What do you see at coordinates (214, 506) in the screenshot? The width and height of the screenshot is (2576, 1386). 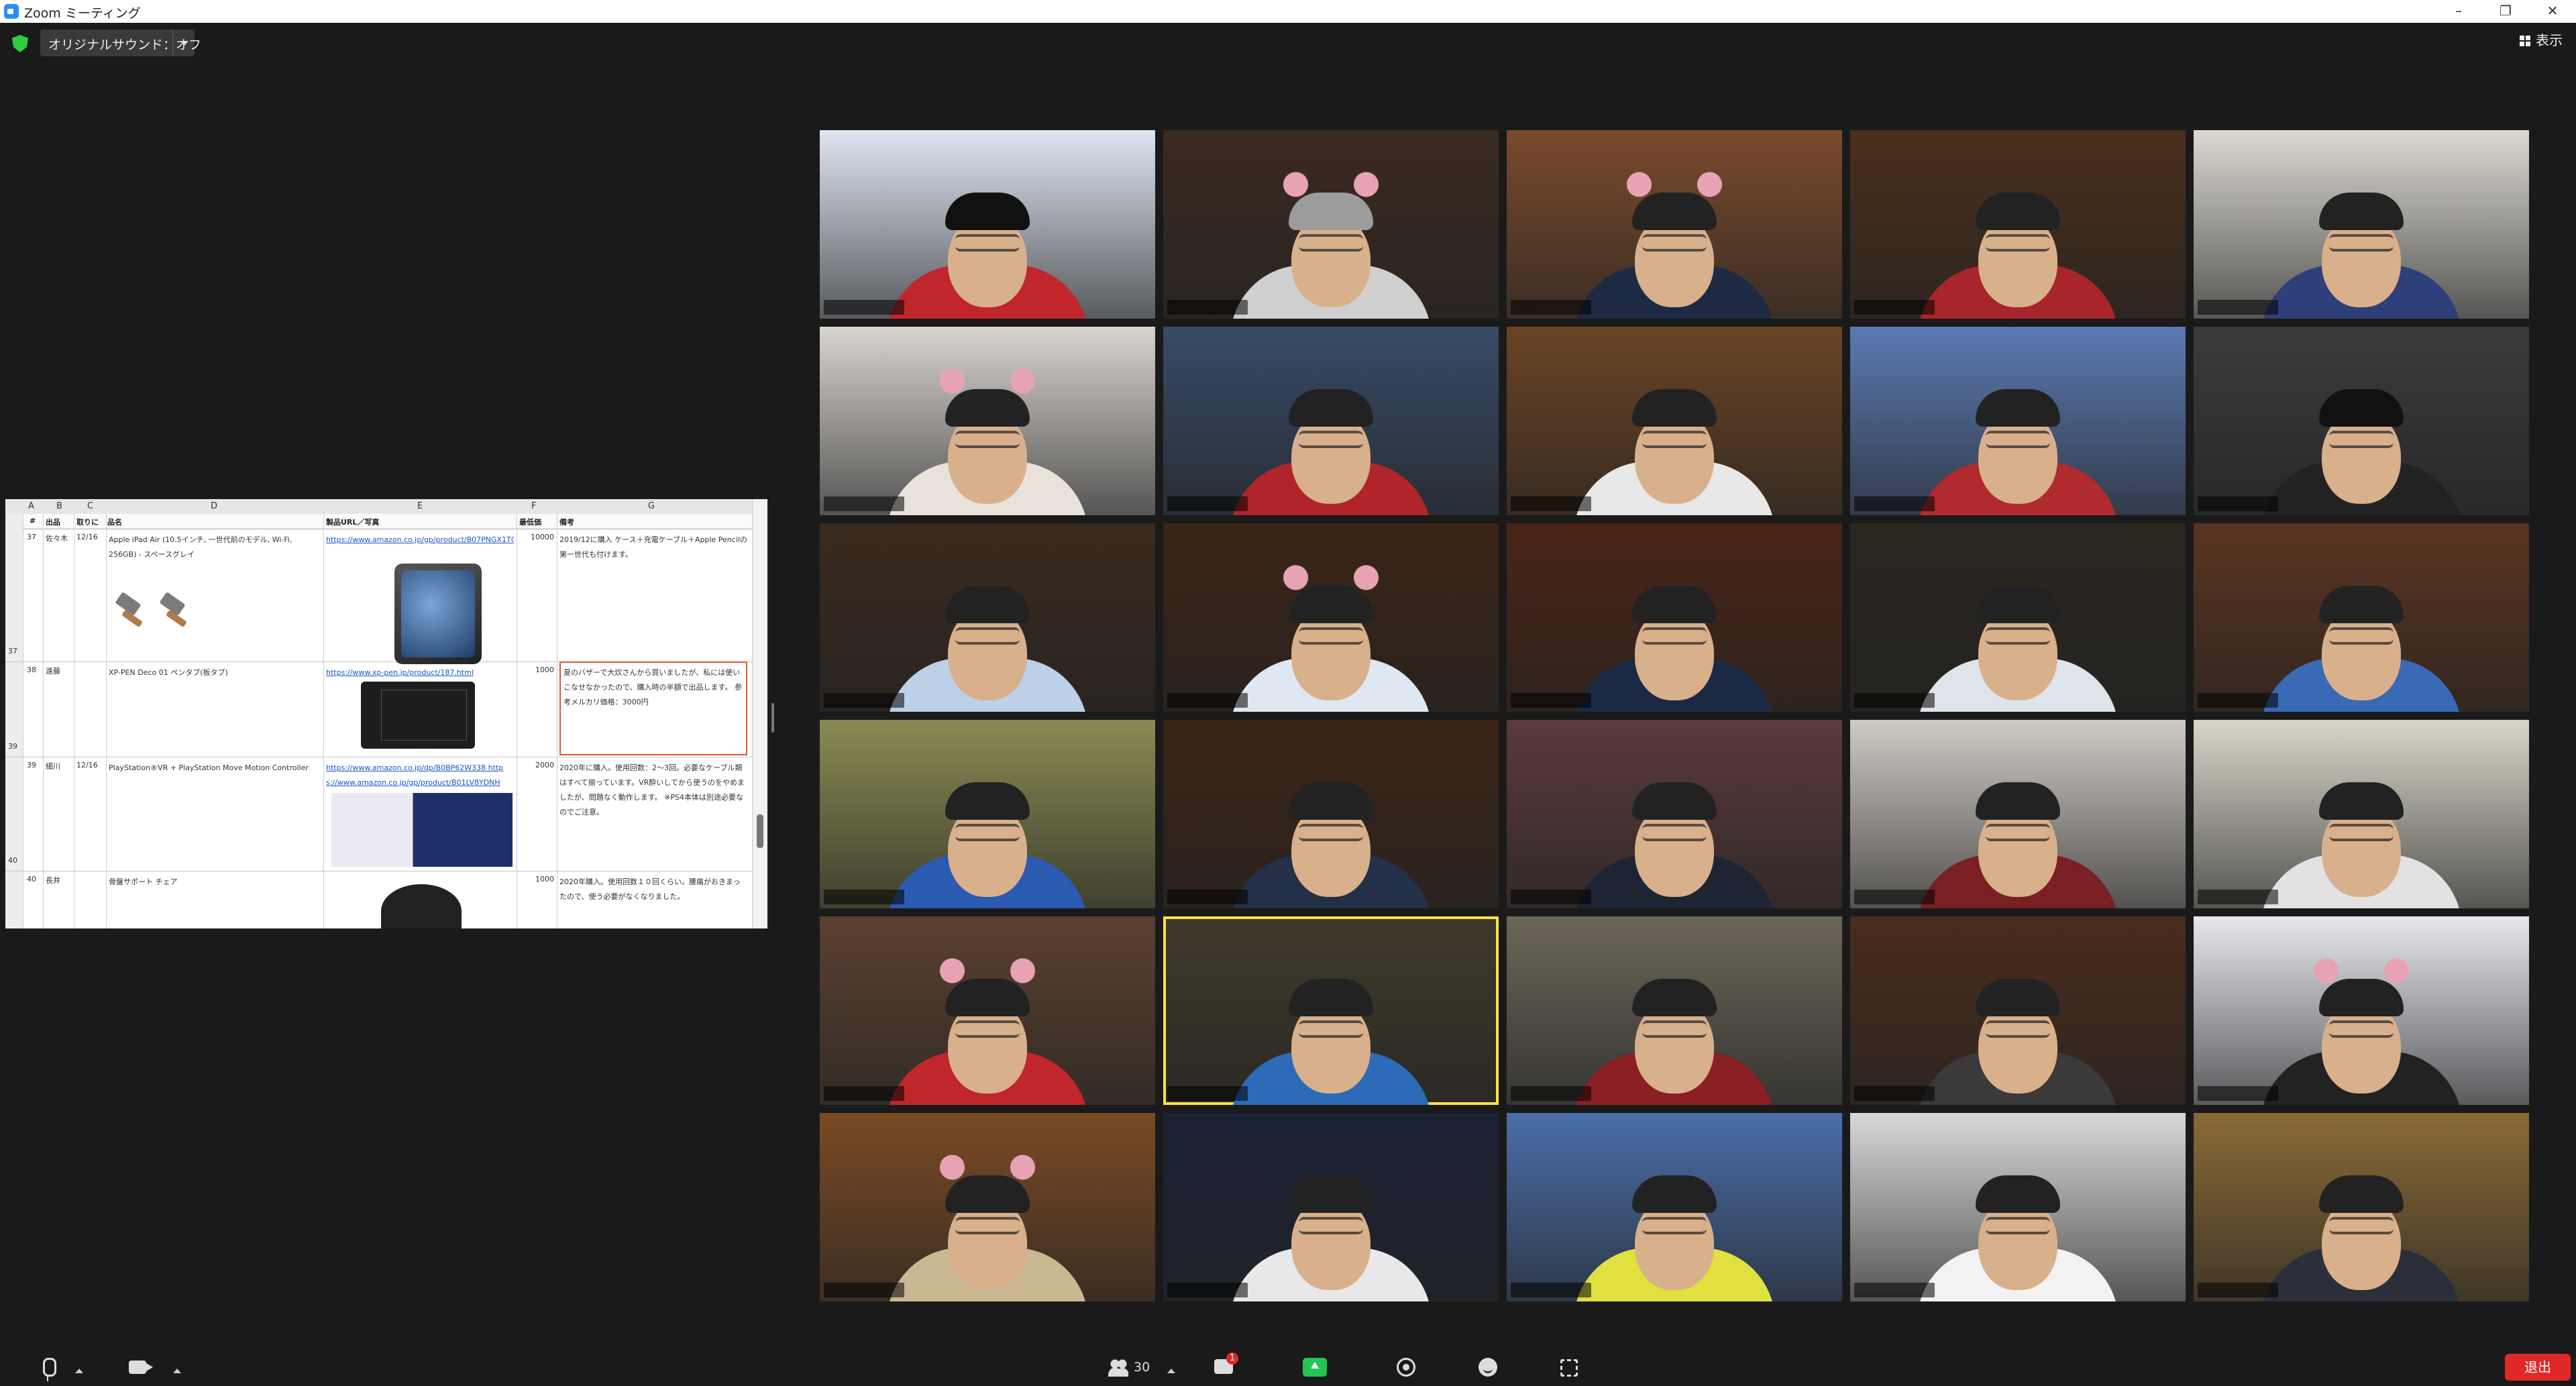 I see `column-letter: D` at bounding box center [214, 506].